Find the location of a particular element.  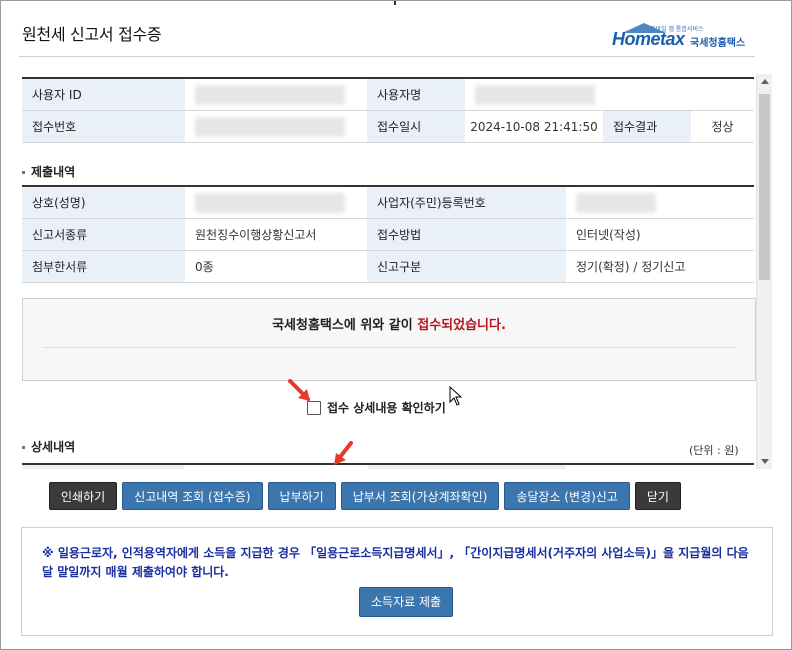

receipt-datetime-value: 2024-10-08 21:41:50 is located at coordinates (534, 126).